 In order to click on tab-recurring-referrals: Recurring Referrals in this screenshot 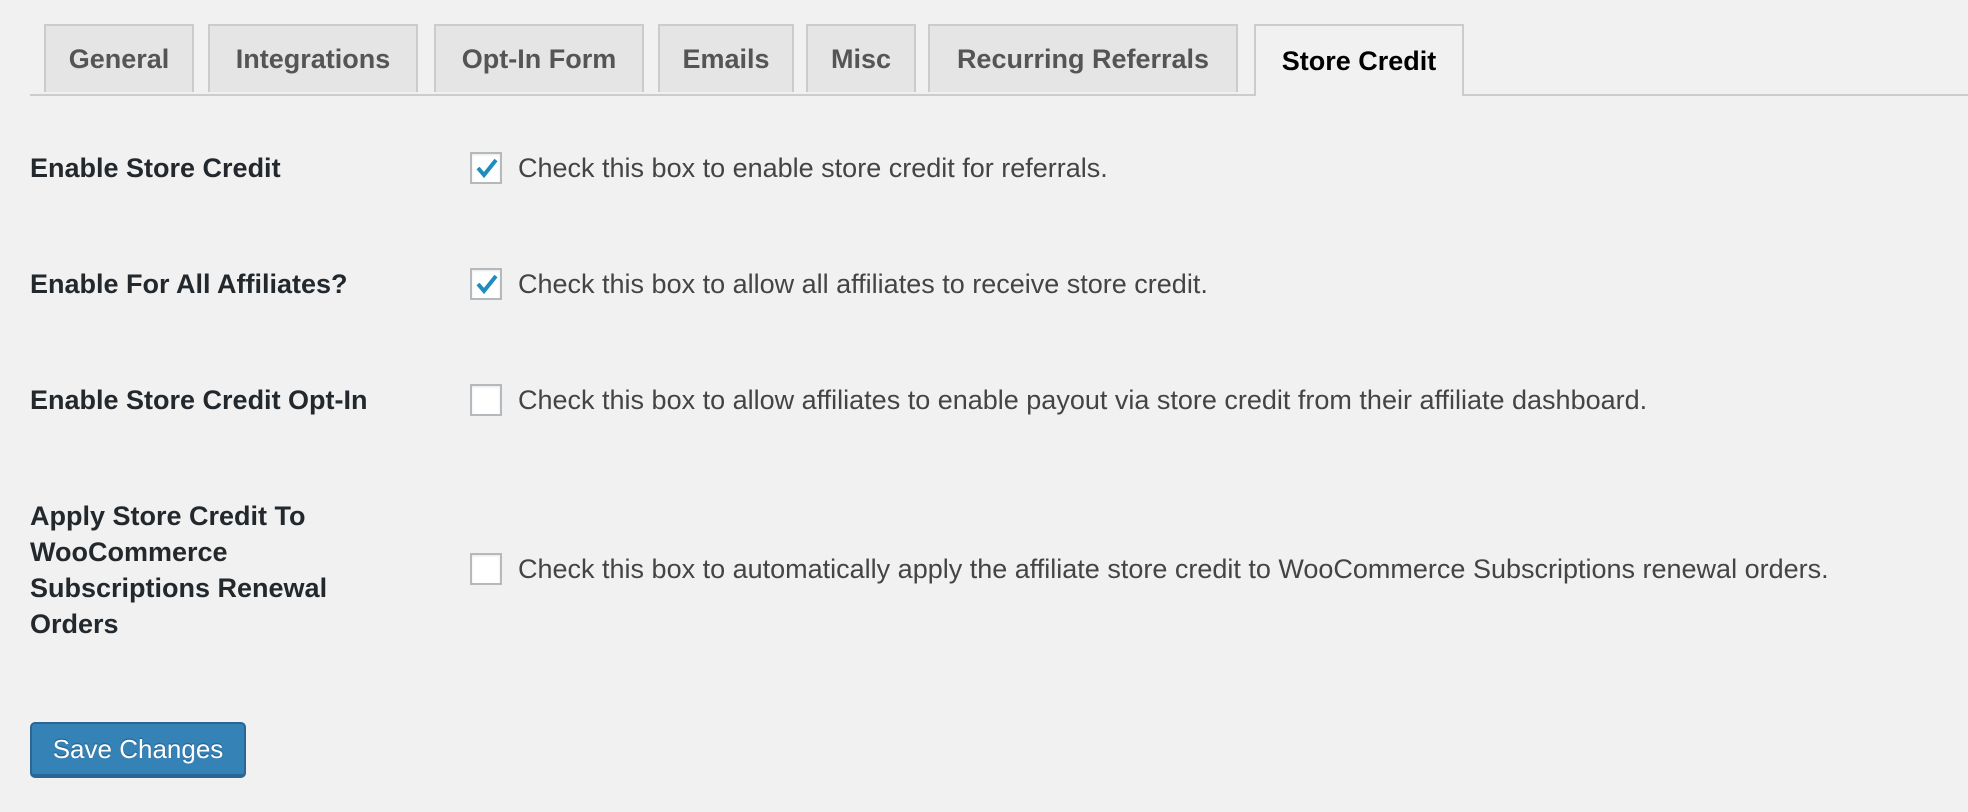, I will do `click(1083, 58)`.